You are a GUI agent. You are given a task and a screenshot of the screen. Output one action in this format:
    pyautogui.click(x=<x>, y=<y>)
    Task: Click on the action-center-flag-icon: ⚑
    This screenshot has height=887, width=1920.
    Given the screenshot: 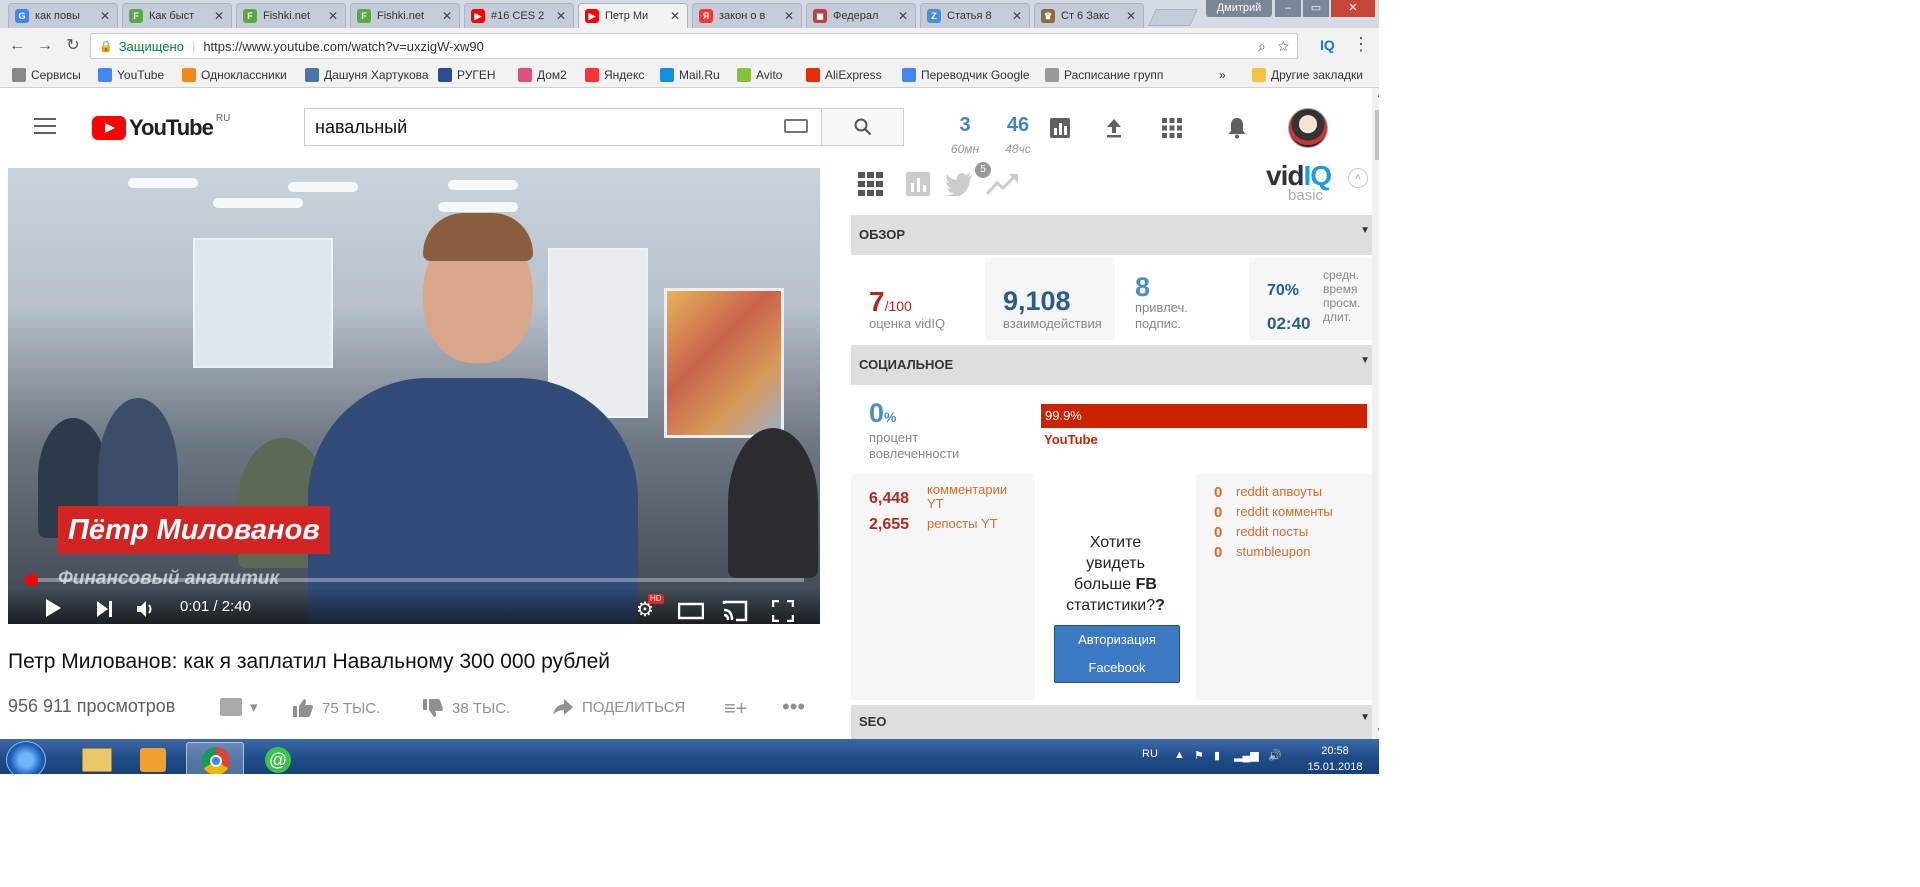 What is the action you would take?
    pyautogui.click(x=1199, y=755)
    